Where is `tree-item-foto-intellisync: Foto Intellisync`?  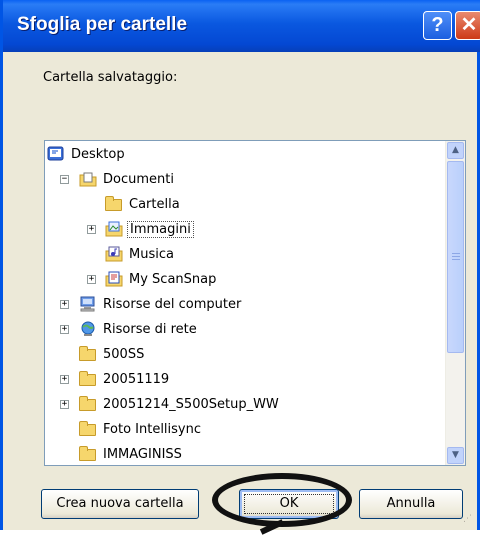
tree-item-foto-intellisync: Foto Intellisync is located at coordinates (140, 429).